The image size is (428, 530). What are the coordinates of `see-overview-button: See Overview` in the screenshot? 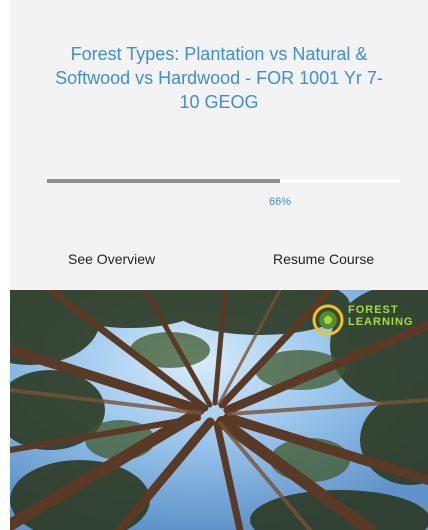 It's located at (111, 259).